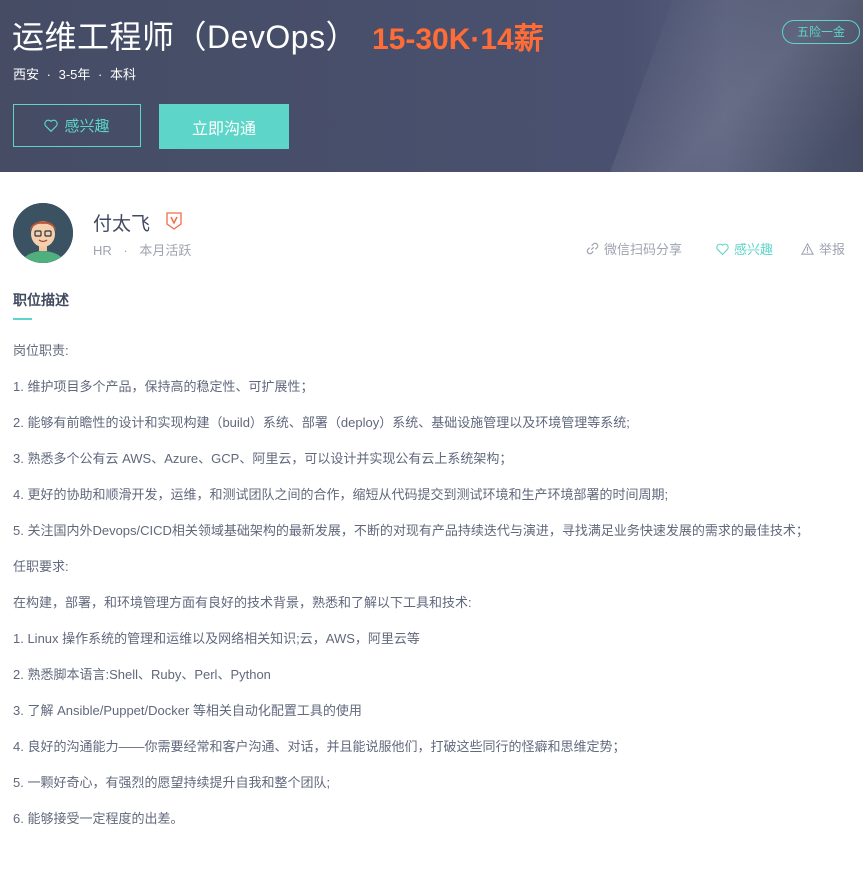  I want to click on interest-label: 感兴趣, so click(754, 249).